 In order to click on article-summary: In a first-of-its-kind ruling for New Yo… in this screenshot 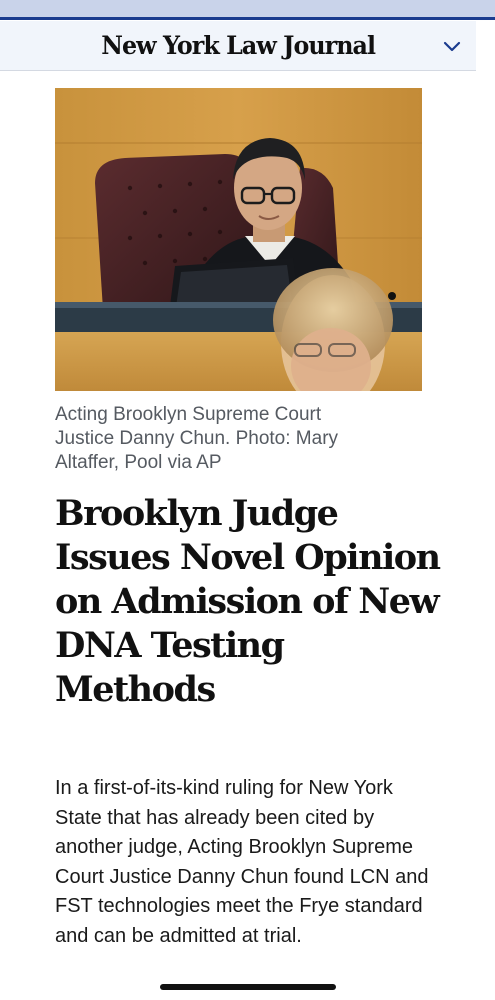, I will do `click(242, 862)`.